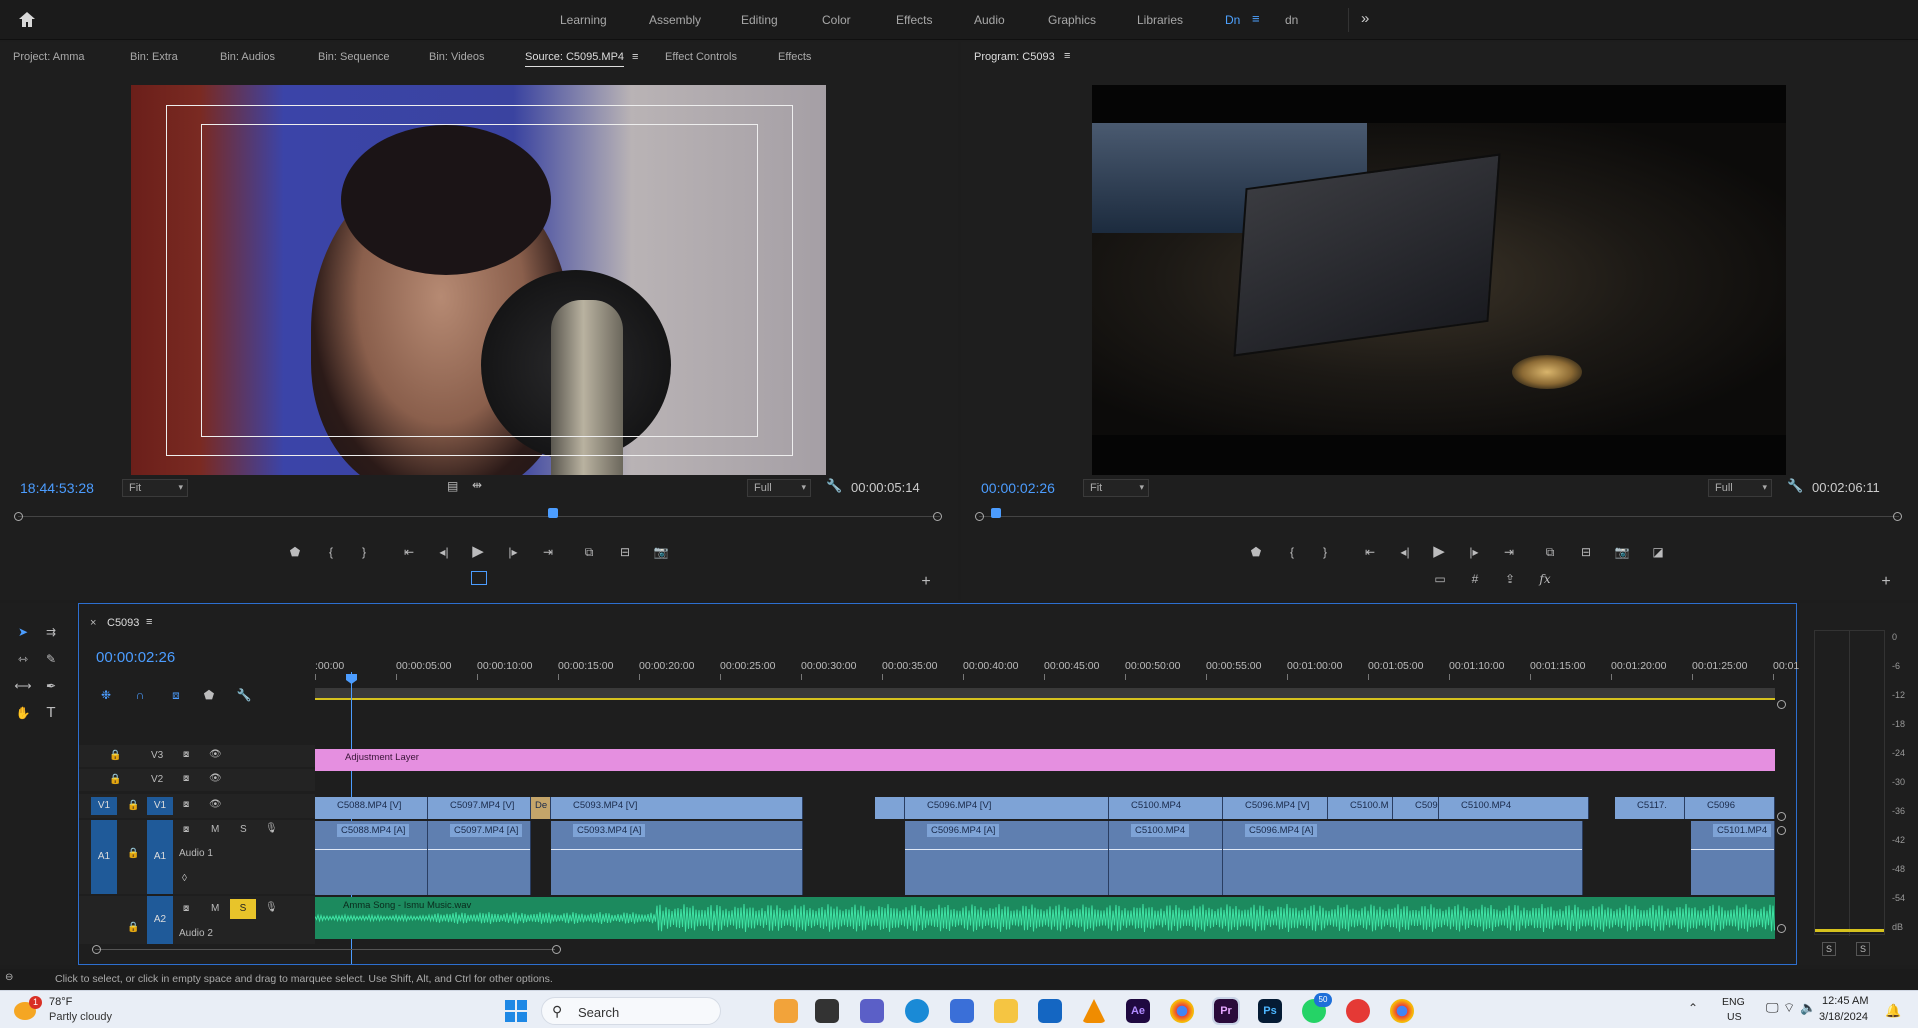 The height and width of the screenshot is (1028, 1918). What do you see at coordinates (635, 57) in the screenshot?
I see `tab-menu-icon: ≡` at bounding box center [635, 57].